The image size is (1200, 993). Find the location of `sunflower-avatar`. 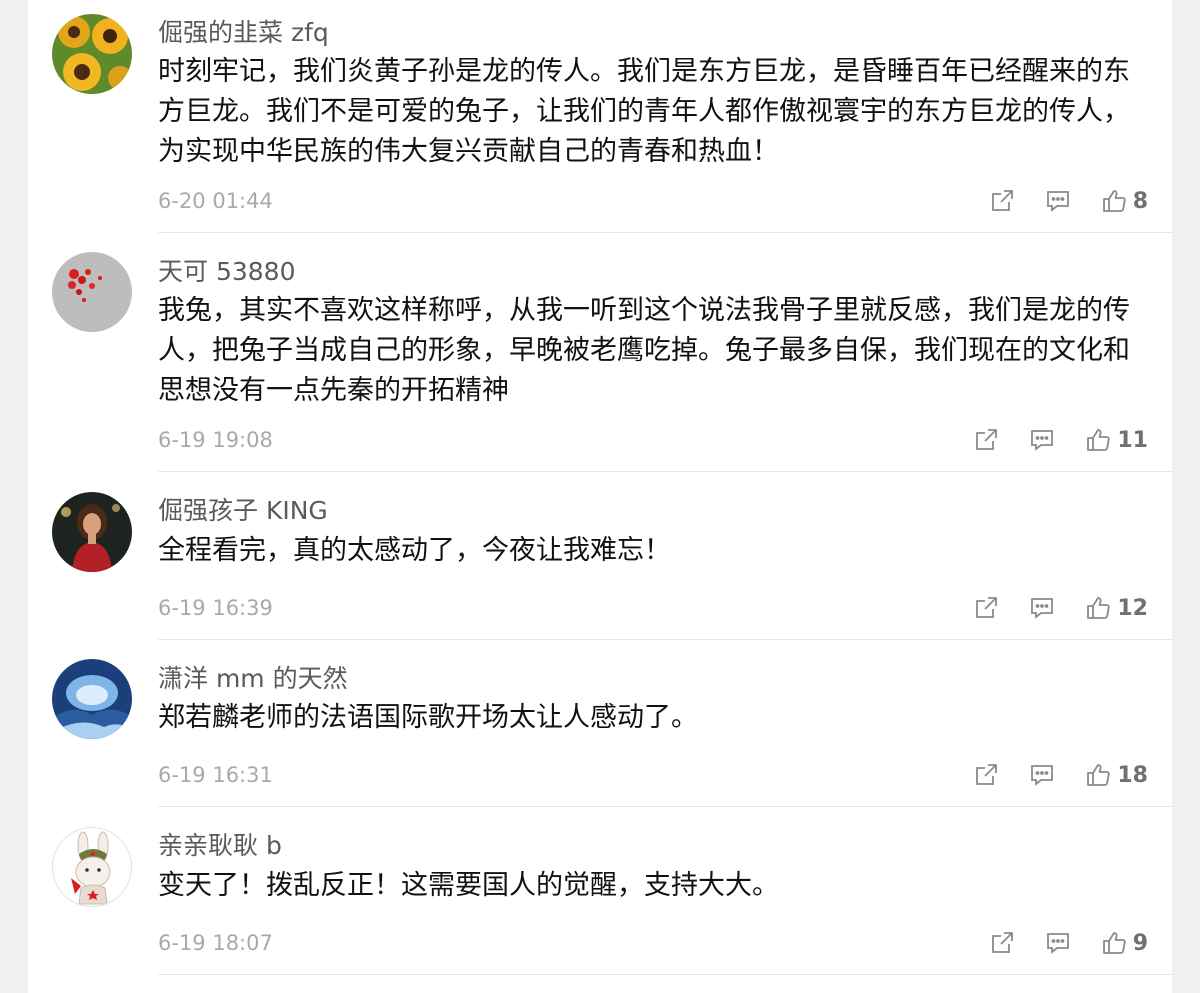

sunflower-avatar is located at coordinates (92, 54).